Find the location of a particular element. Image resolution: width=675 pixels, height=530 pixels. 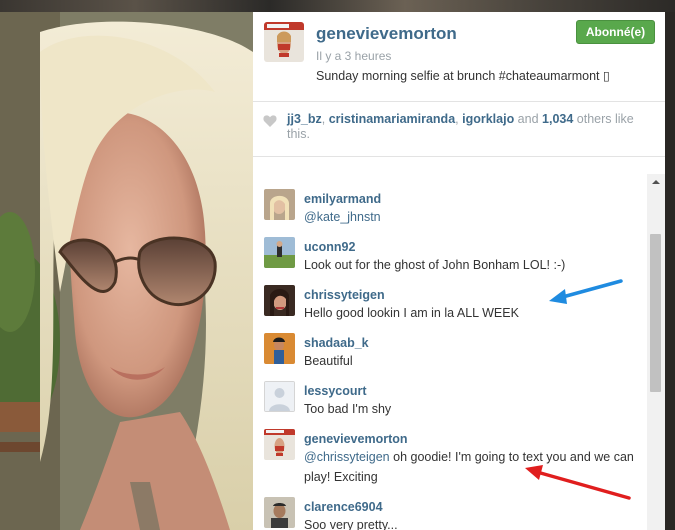

comment-username: clarence6904 is located at coordinates (343, 507).